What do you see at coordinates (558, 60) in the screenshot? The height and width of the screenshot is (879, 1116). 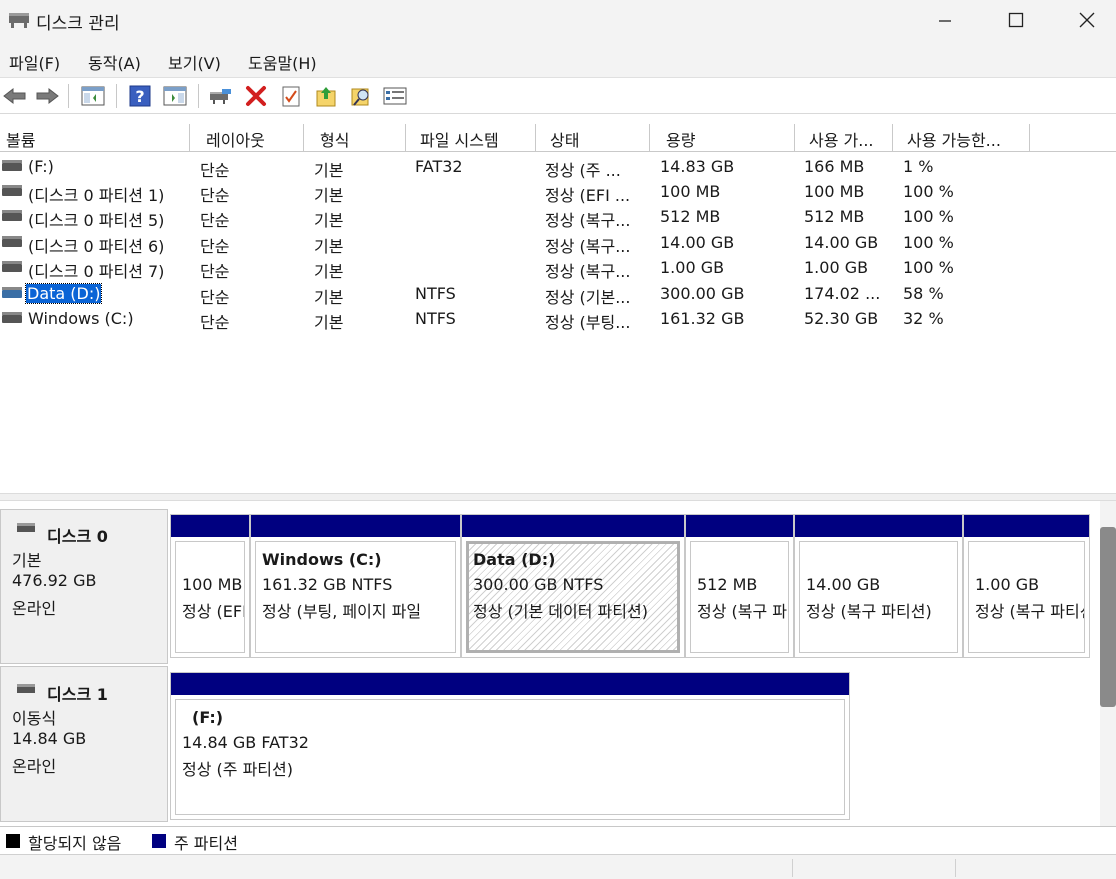 I see `menu-bar: 파일(F) 동작(A) 보기(V) 도움말(H)` at bounding box center [558, 60].